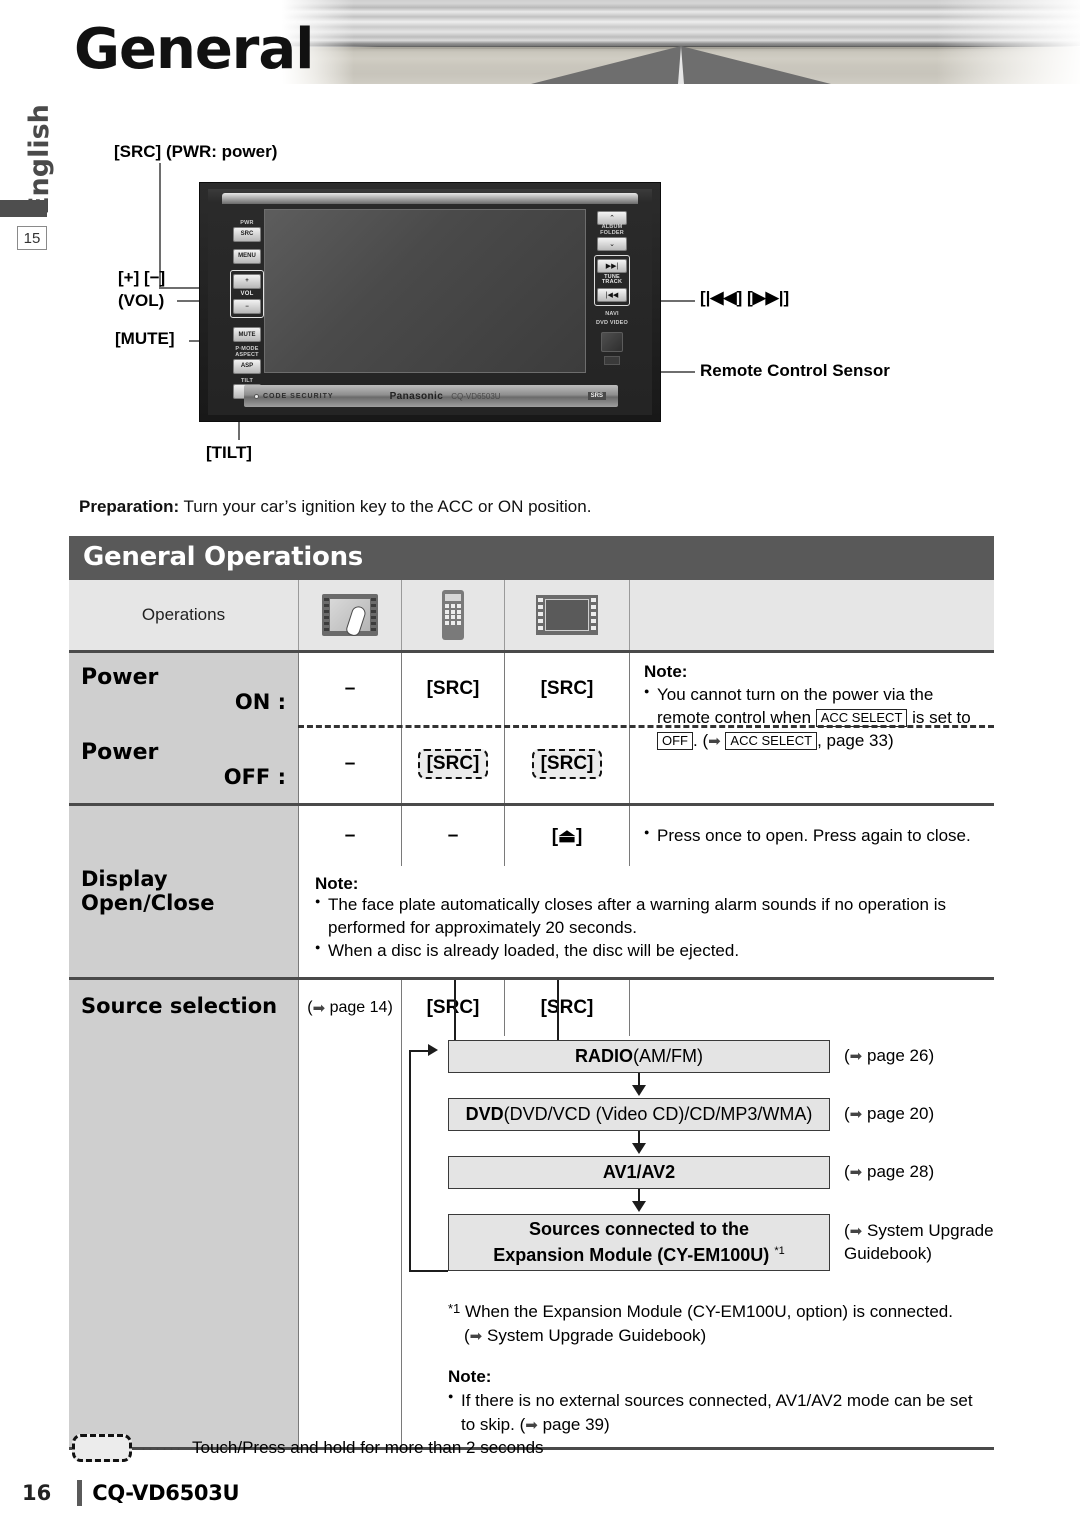 Image resolution: width=1080 pixels, height=1526 pixels. Describe the element at coordinates (254, 776) in the screenshot. I see `power-off-state: OFF :` at that location.